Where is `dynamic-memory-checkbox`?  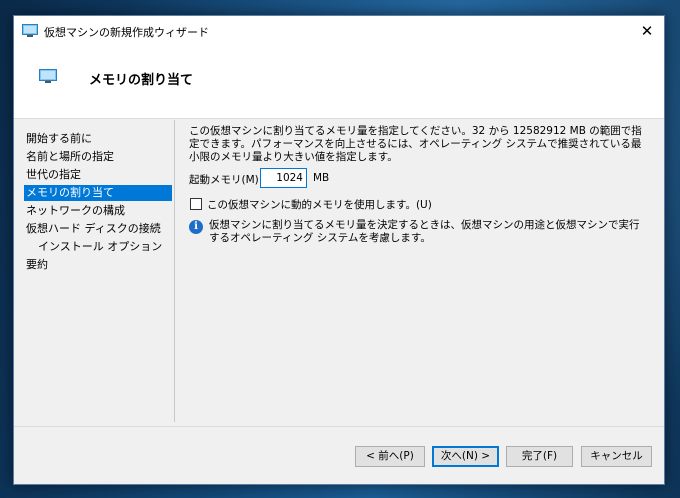 dynamic-memory-checkbox is located at coordinates (196, 204).